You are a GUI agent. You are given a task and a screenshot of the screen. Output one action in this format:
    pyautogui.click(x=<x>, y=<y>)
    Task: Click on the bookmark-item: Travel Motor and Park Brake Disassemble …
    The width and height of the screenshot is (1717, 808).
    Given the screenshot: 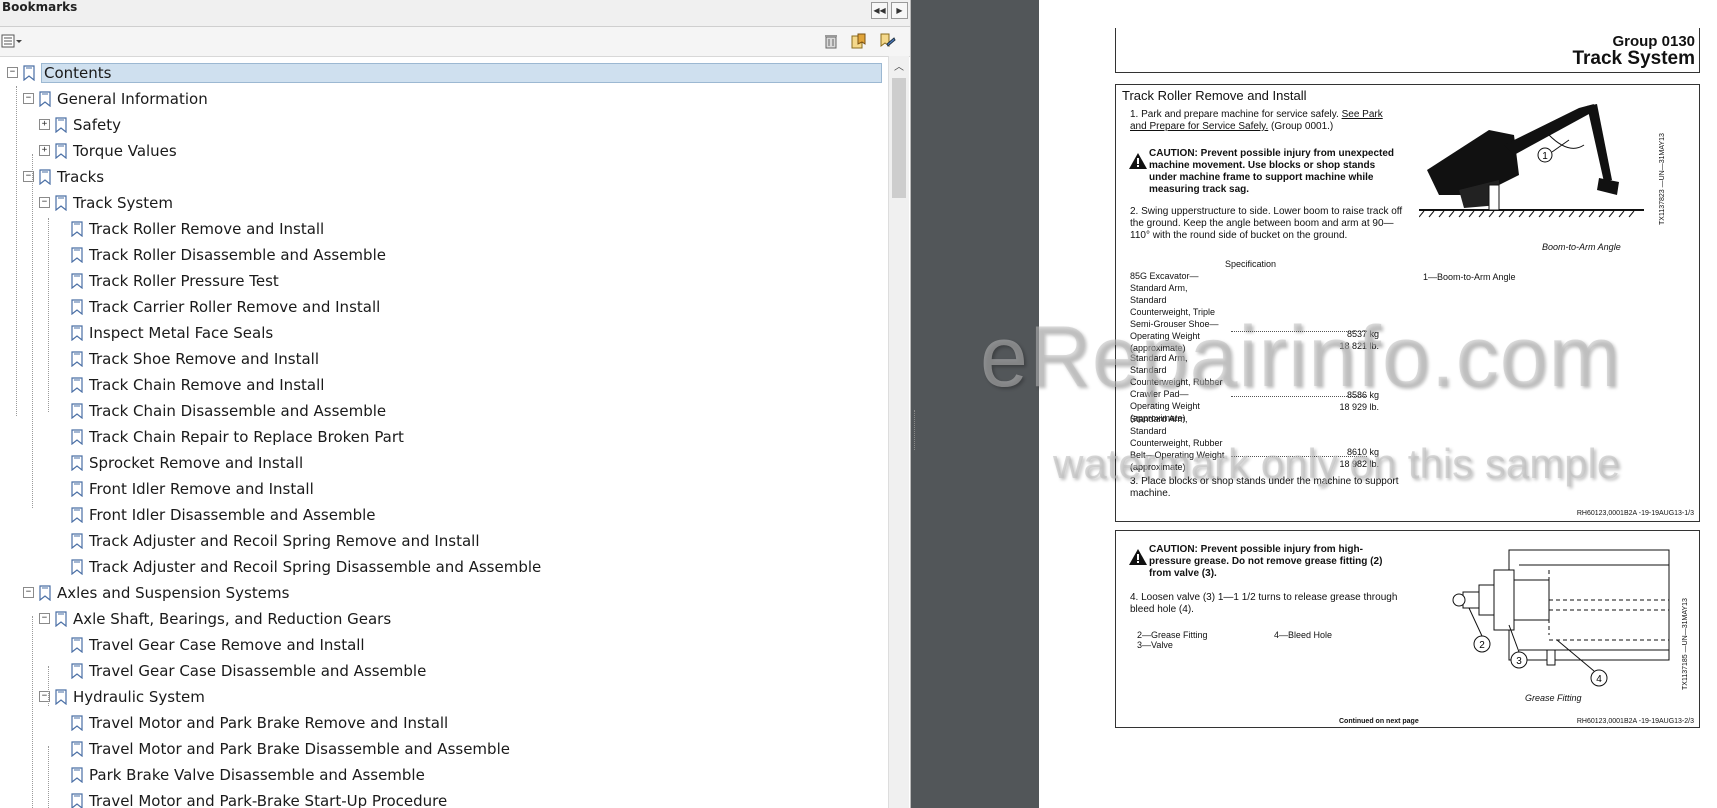 What is the action you would take?
    pyautogui.click(x=444, y=749)
    